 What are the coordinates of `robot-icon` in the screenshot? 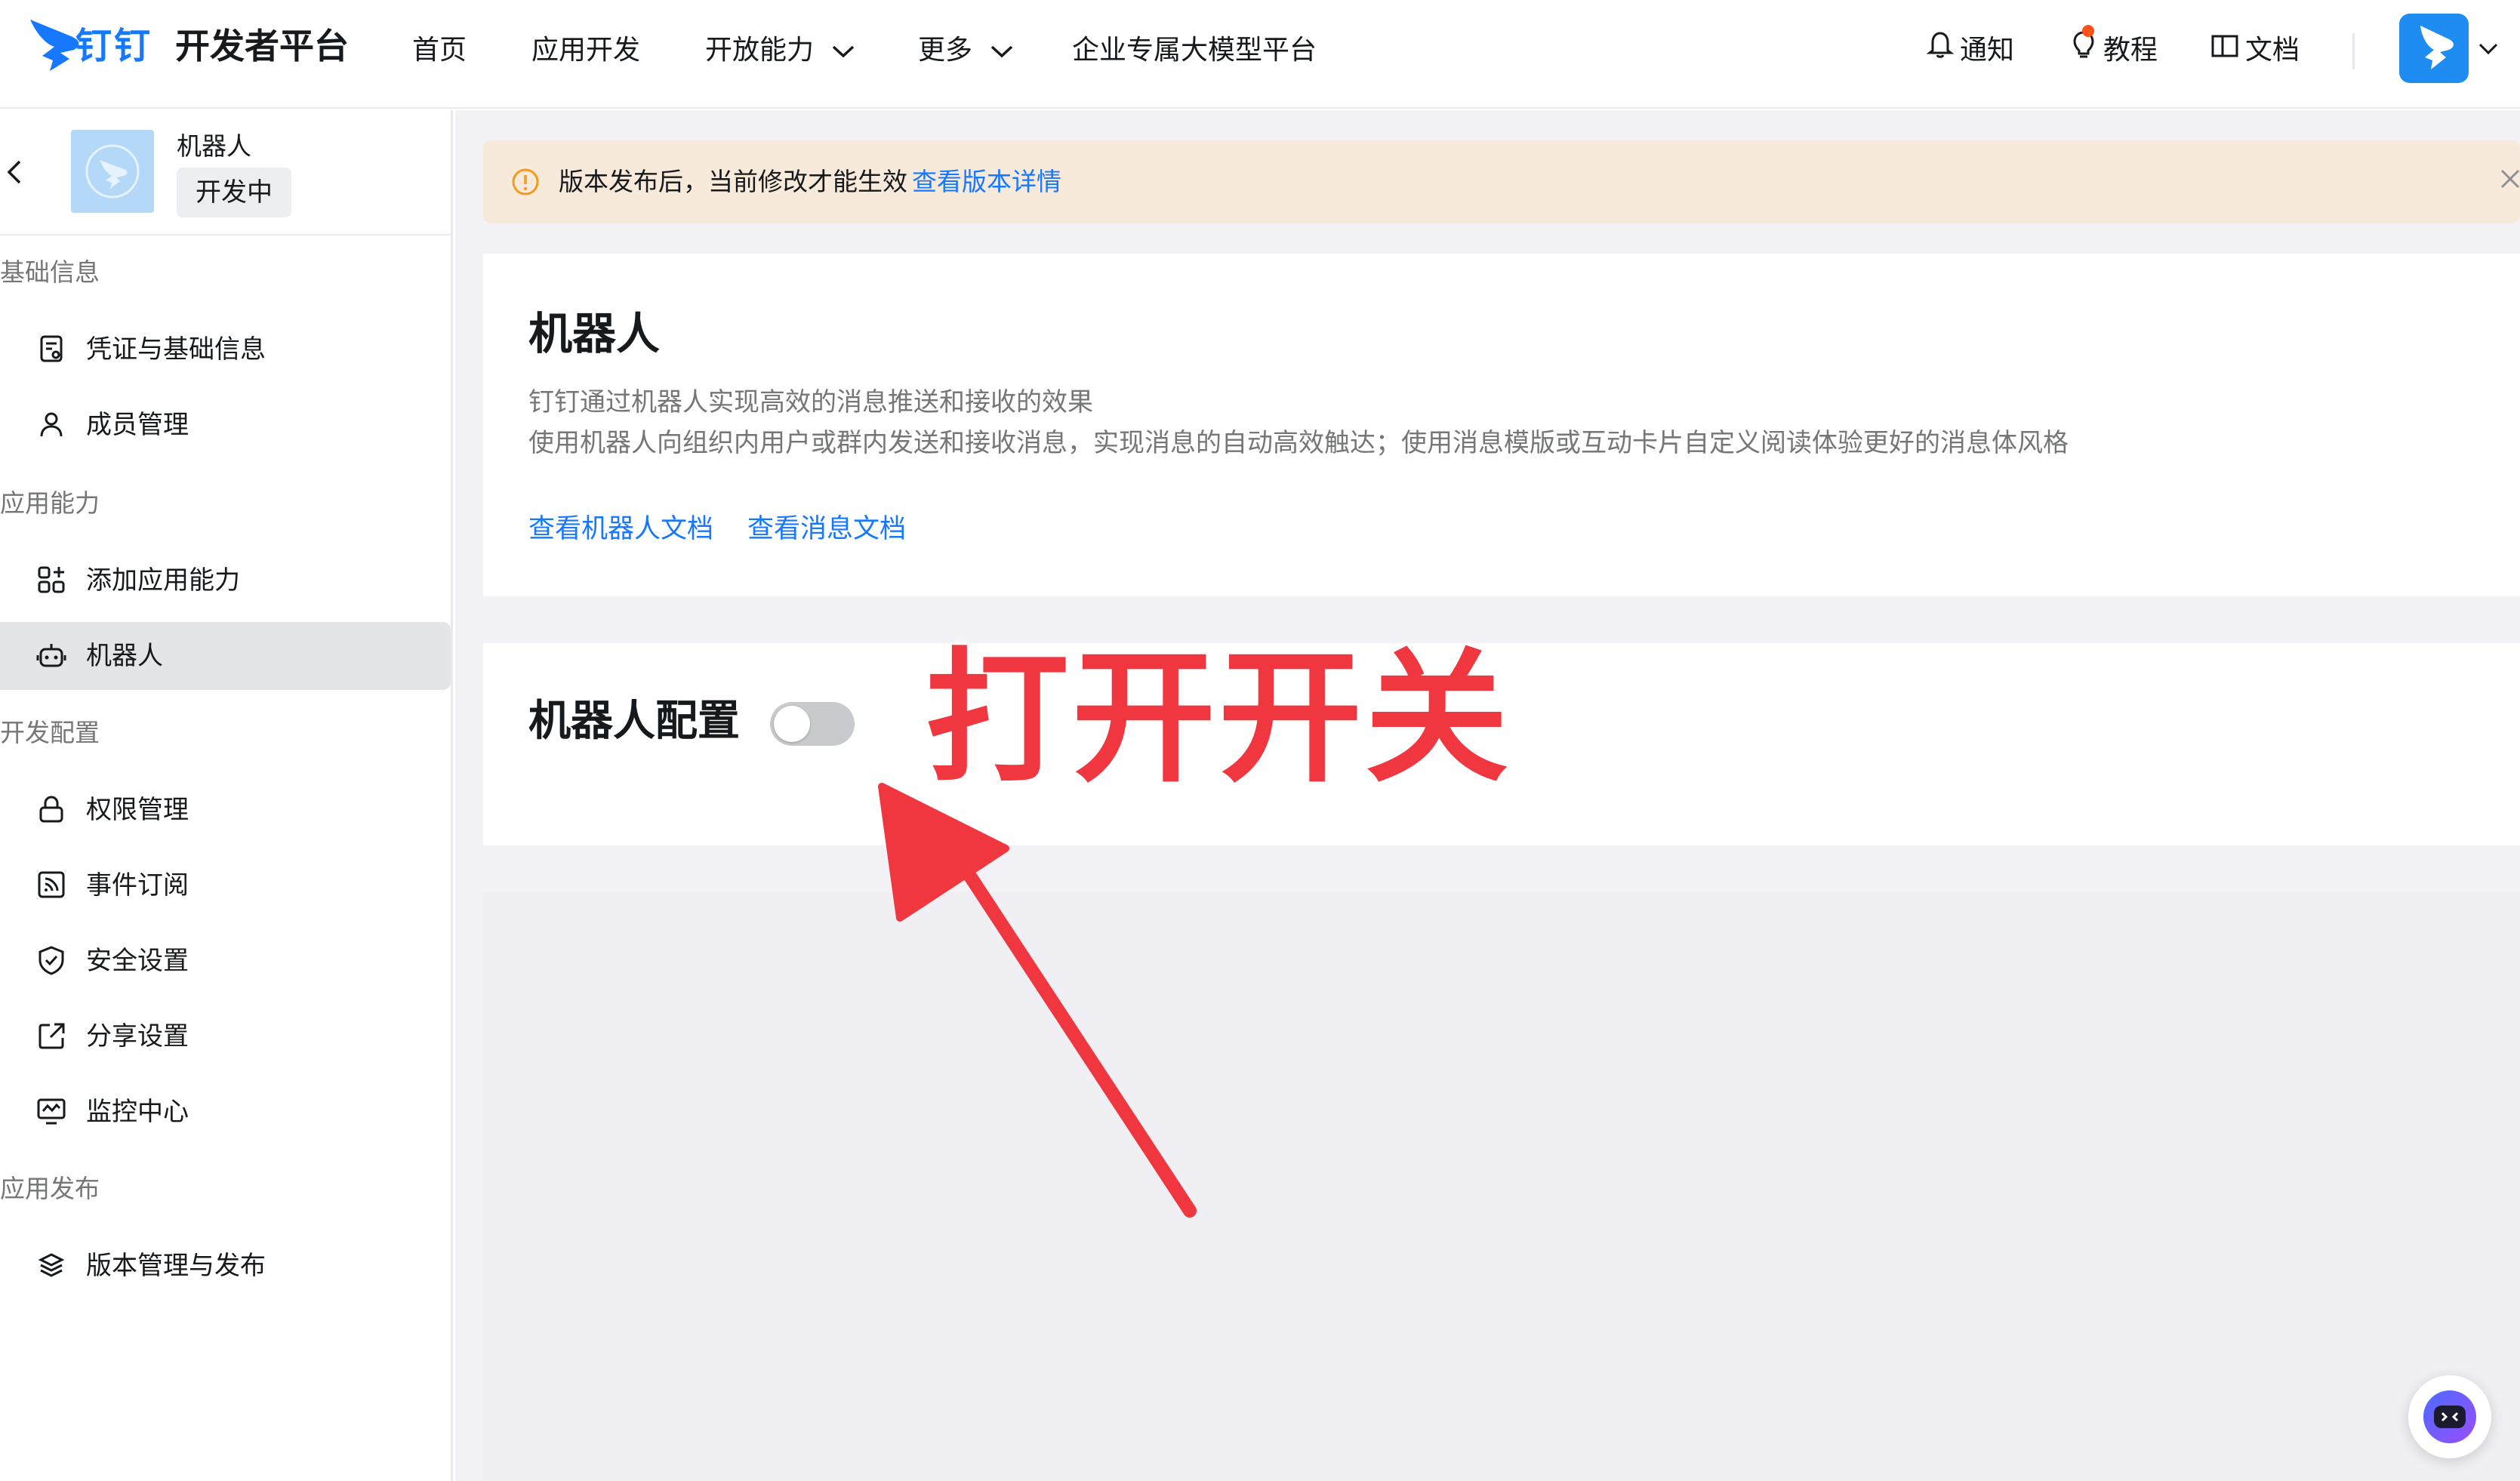 It's located at (52, 656).